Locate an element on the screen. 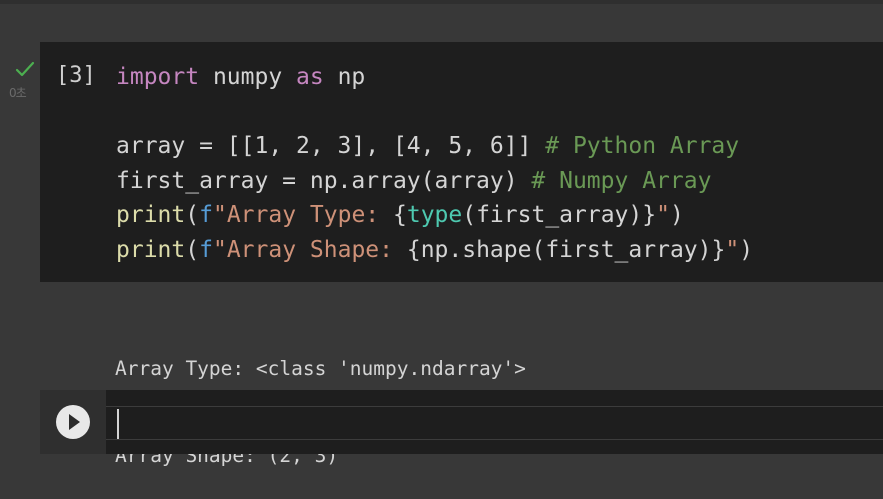 This screenshot has width=883, height=499. string-token: "Array Type: is located at coordinates (302, 215).